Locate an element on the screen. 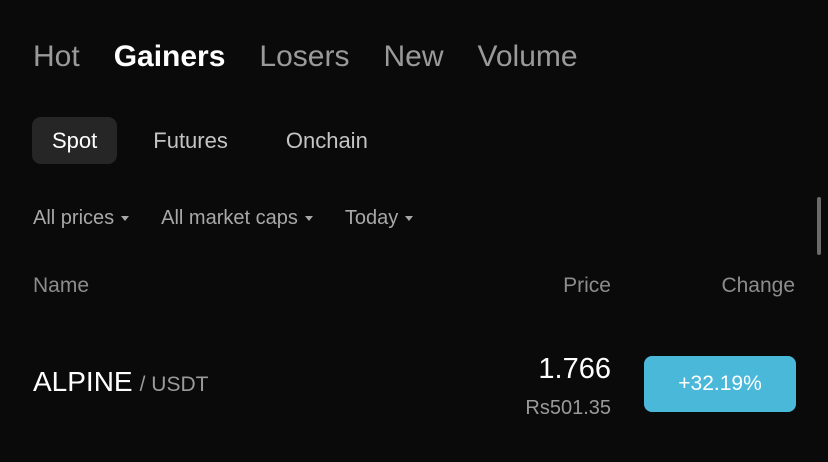 The image size is (828, 462). tab-spot: Spot is located at coordinates (75, 140).